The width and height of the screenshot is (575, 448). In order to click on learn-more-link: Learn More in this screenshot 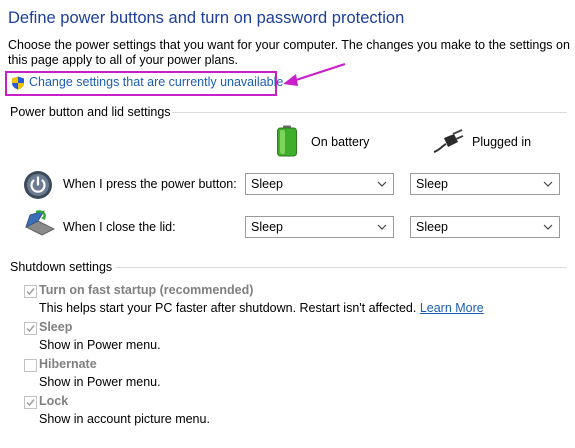, I will do `click(452, 308)`.